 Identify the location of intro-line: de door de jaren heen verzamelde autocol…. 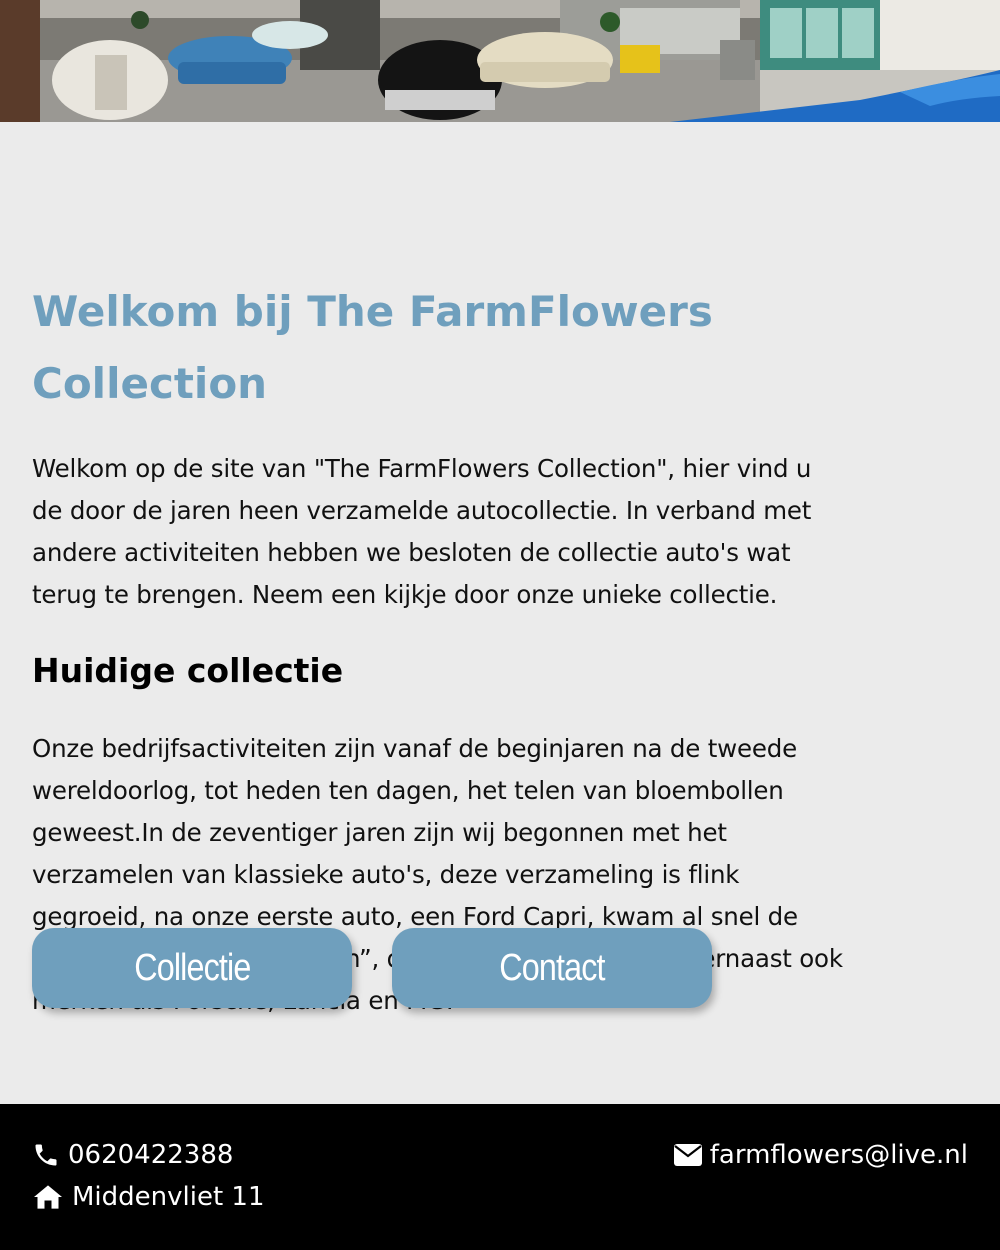
(422, 510).